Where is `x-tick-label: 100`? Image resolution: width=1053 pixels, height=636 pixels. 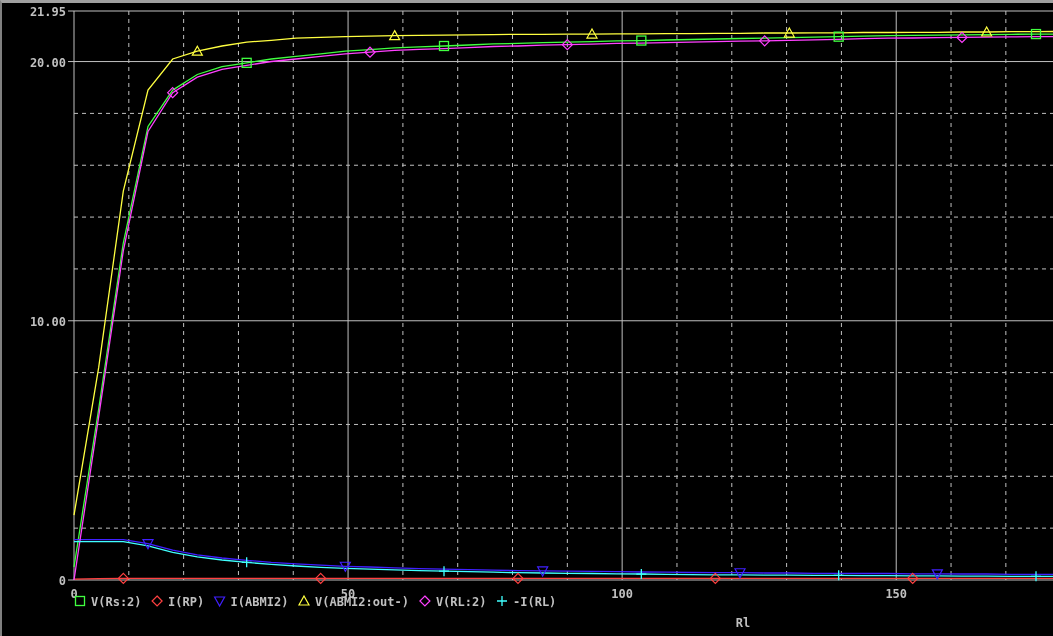
x-tick-label: 100 is located at coordinates (622, 594).